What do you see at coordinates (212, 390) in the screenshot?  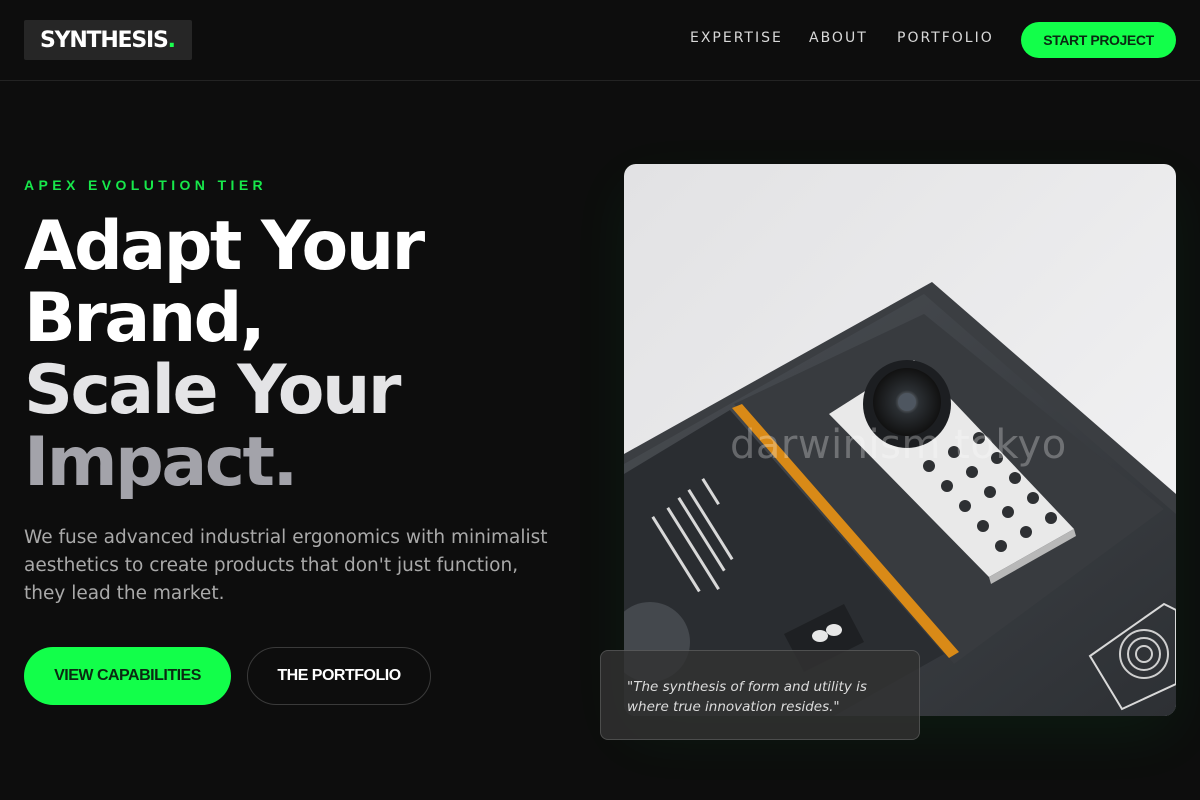 I see `headline-line-3: Scale Your` at bounding box center [212, 390].